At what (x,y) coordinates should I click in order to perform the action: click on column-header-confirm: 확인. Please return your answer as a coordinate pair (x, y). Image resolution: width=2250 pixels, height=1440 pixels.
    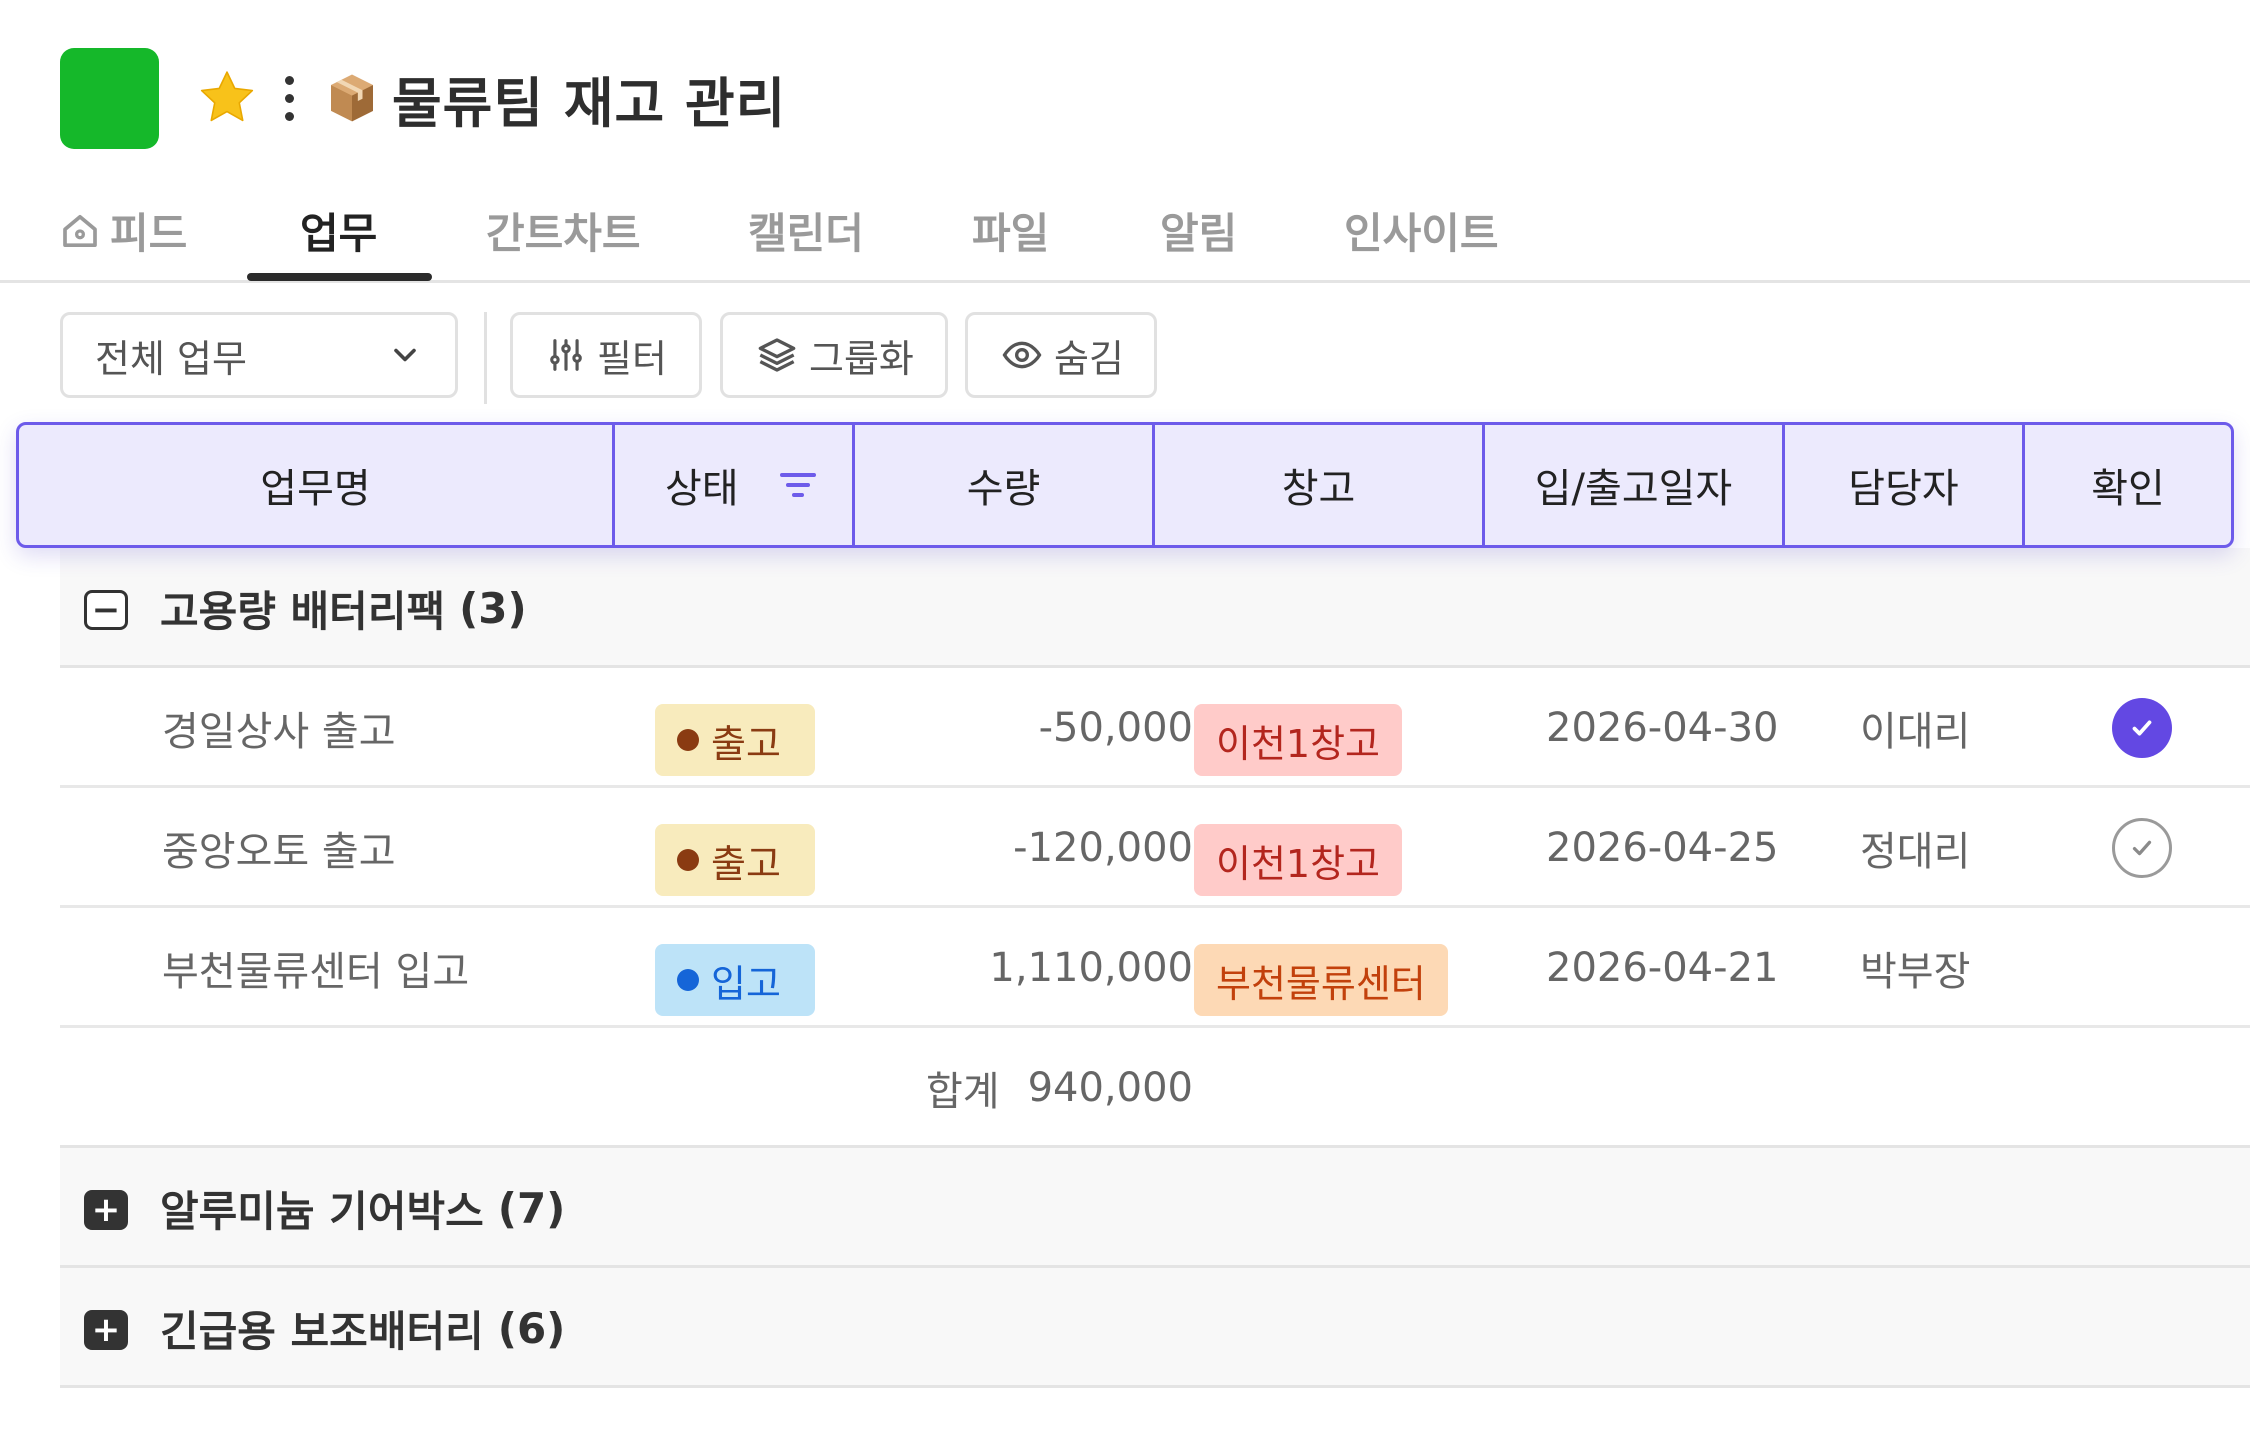
    Looking at the image, I should click on (2128, 485).